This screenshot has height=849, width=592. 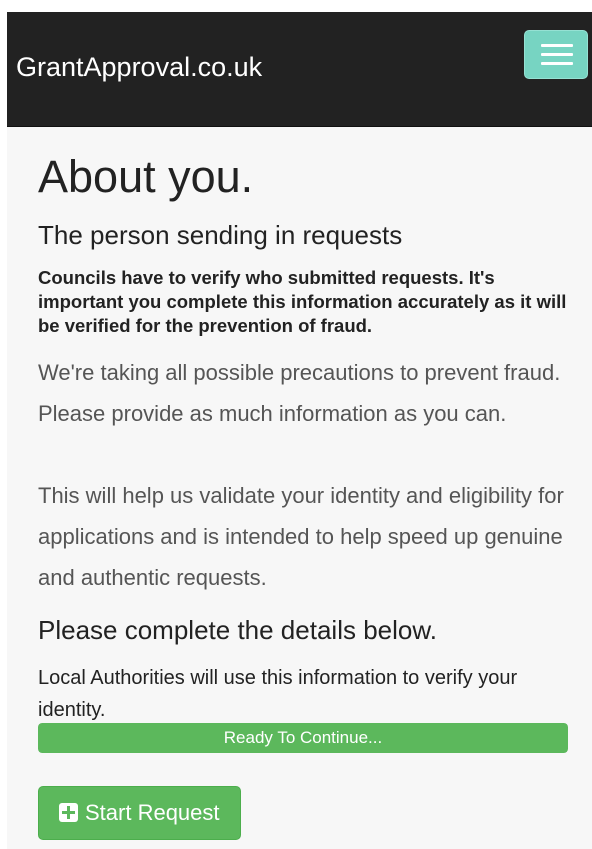 I want to click on menu-toggle-button, so click(x=556, y=54).